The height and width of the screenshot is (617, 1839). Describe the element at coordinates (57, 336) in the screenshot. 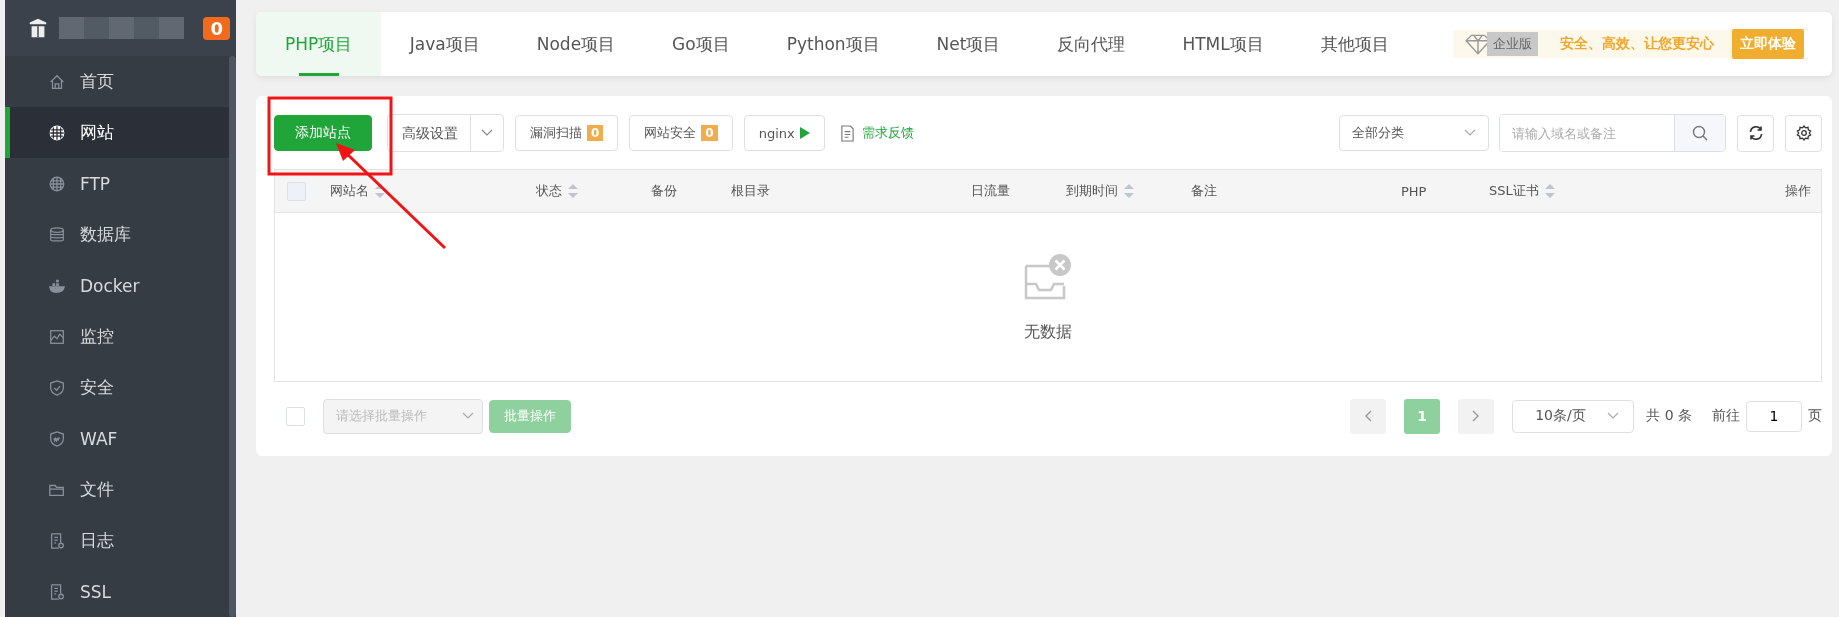

I see `chart-icon` at that location.